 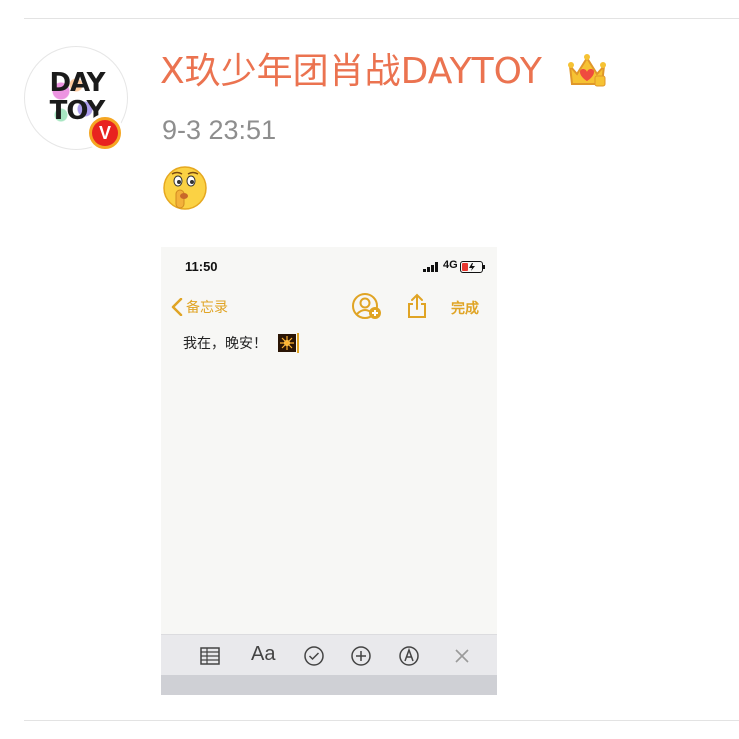 What do you see at coordinates (417, 306) in the screenshot?
I see `share-icon` at bounding box center [417, 306].